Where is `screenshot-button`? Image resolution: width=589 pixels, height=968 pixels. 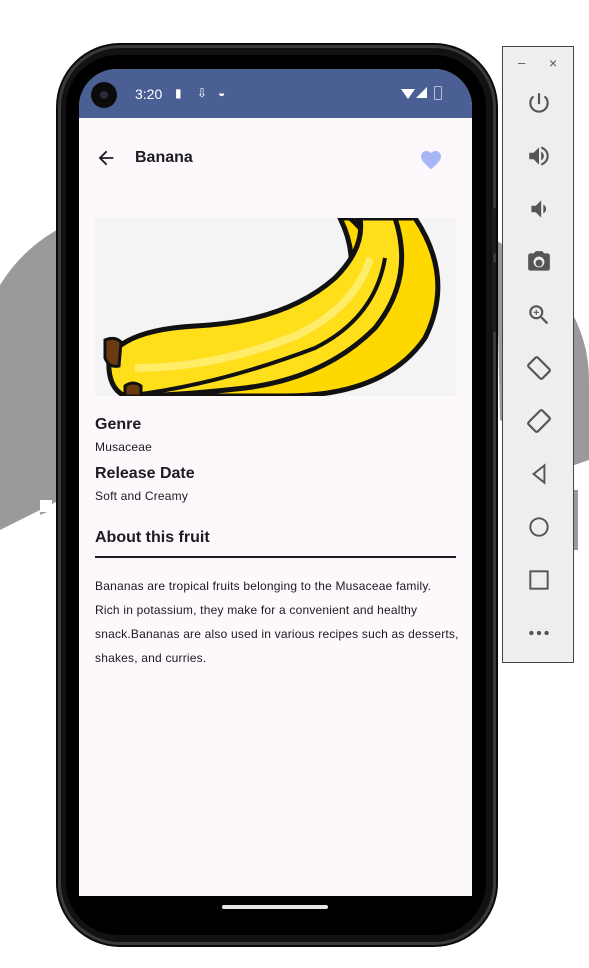 screenshot-button is located at coordinates (539, 262).